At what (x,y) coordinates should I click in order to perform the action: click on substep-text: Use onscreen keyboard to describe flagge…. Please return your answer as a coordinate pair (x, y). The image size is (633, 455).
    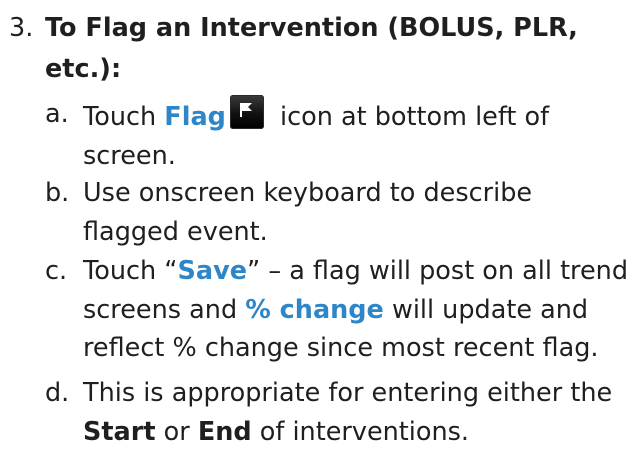
    Looking at the image, I should click on (308, 212).